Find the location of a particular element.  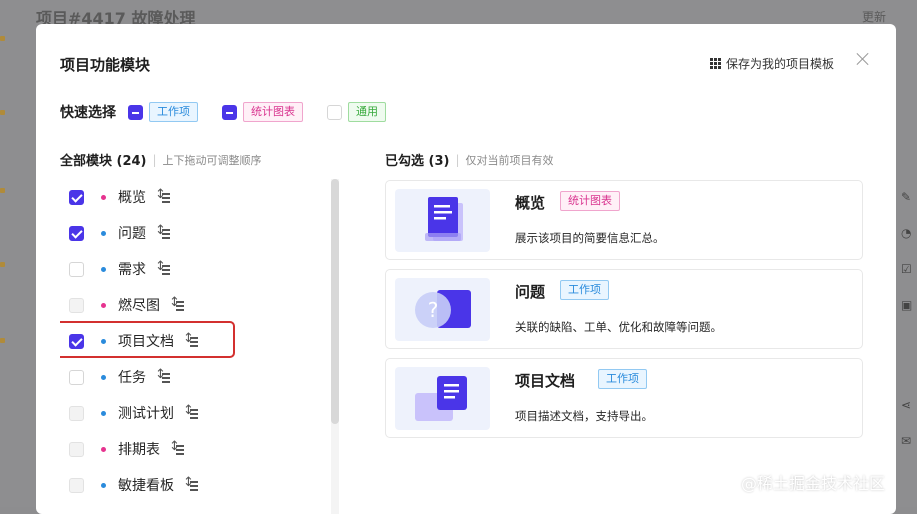

card-title: 概览 is located at coordinates (530, 203).